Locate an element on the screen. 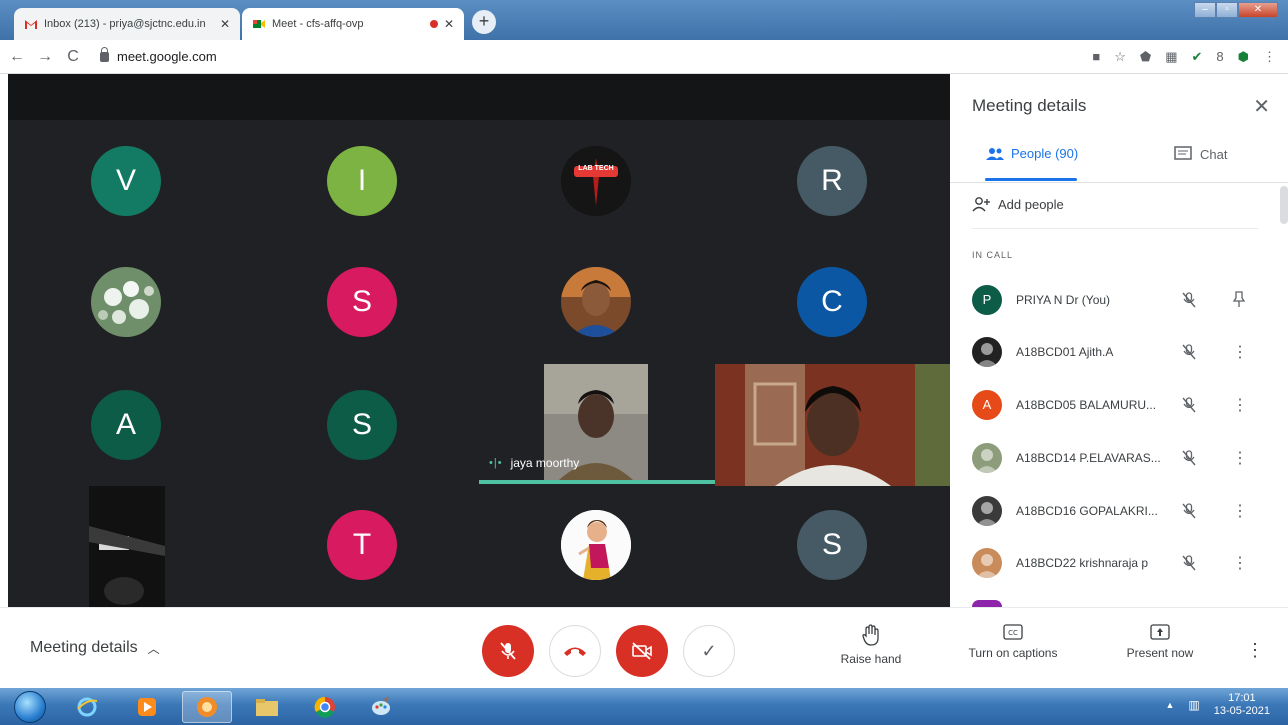  meeting-details-toggle: Meeting details ︿ is located at coordinates (95, 648).